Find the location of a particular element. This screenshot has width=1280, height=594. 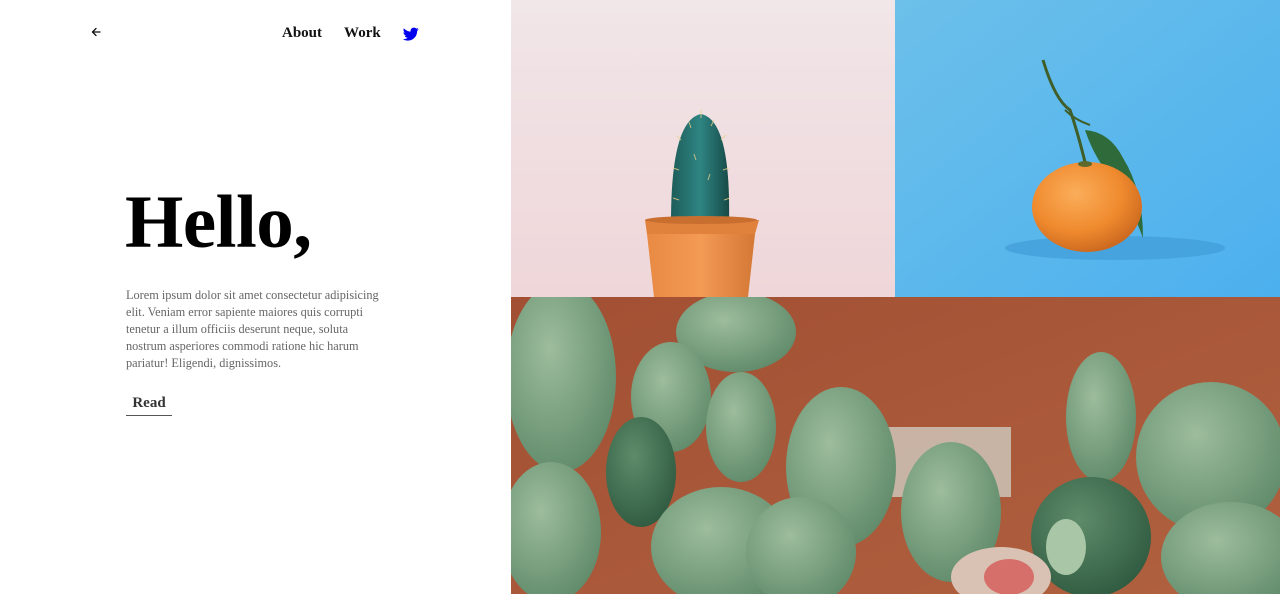

arrow-left-icon is located at coordinates (96, 32).